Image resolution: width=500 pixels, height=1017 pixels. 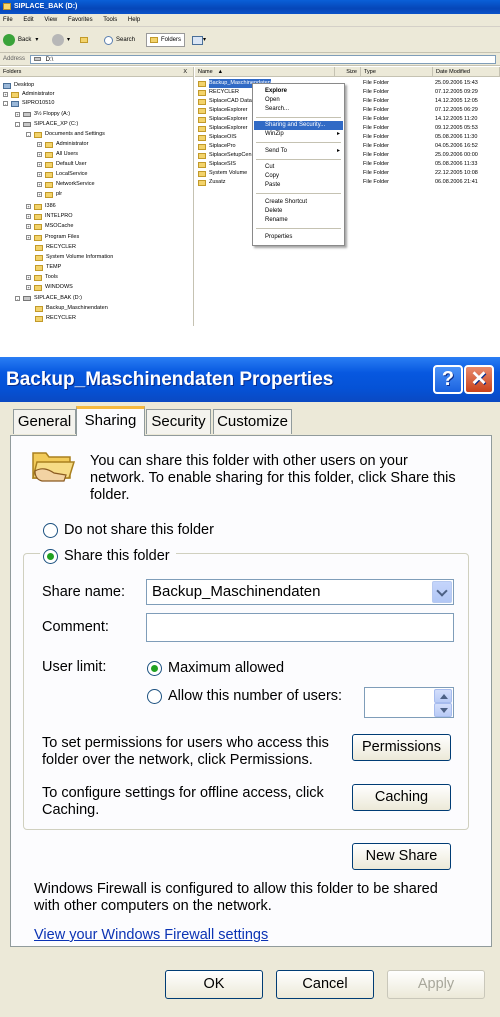 I want to click on share-folder-radio, so click(x=50, y=556).